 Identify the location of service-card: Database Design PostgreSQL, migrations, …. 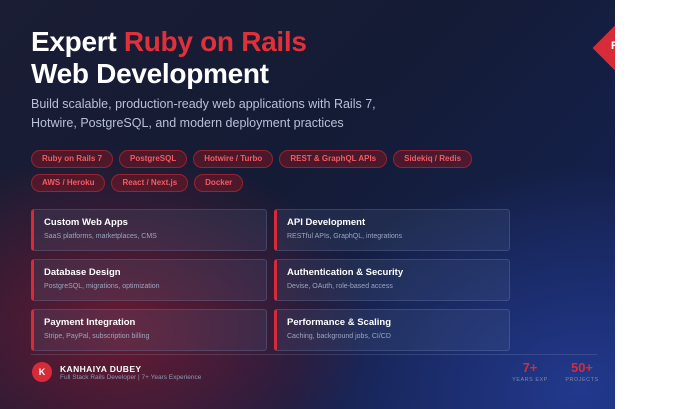
(149, 280).